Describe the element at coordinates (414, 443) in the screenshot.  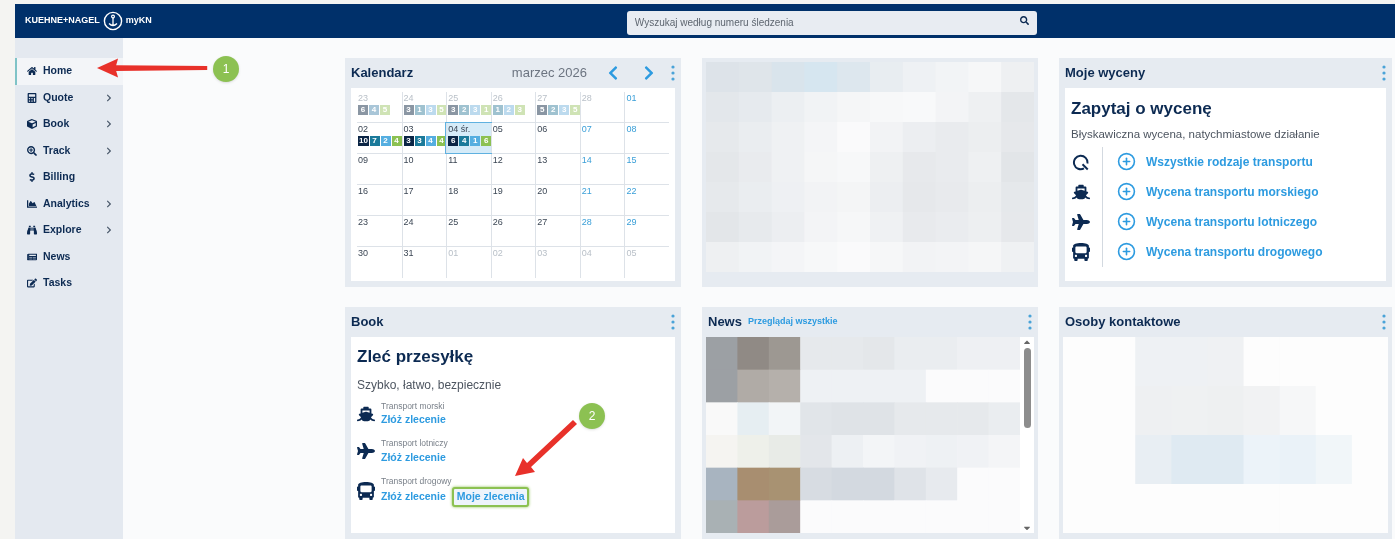
I see `transport-mode-label: Transport lotniczy` at that location.